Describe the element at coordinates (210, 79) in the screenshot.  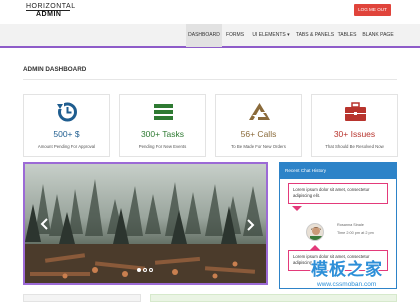
I see `title-divider` at that location.